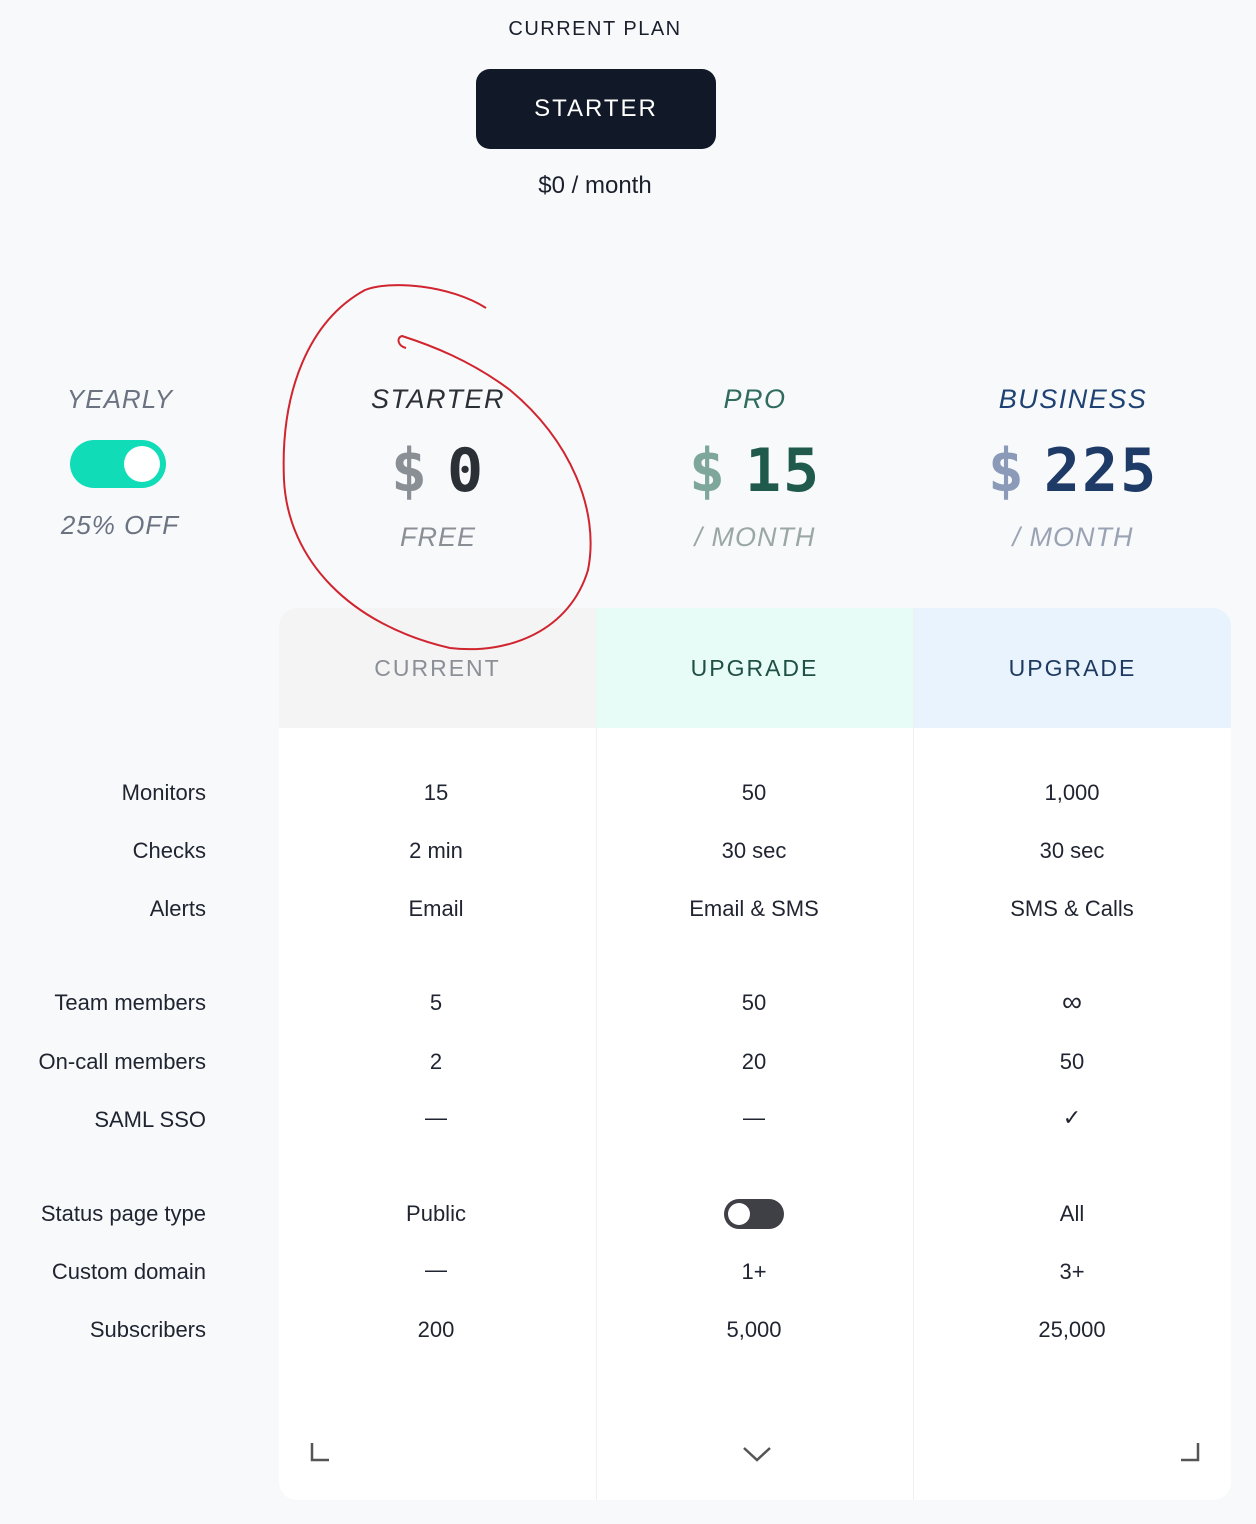  Describe the element at coordinates (130, 1002) in the screenshot. I see `feature-label-team-members: Team members` at that location.